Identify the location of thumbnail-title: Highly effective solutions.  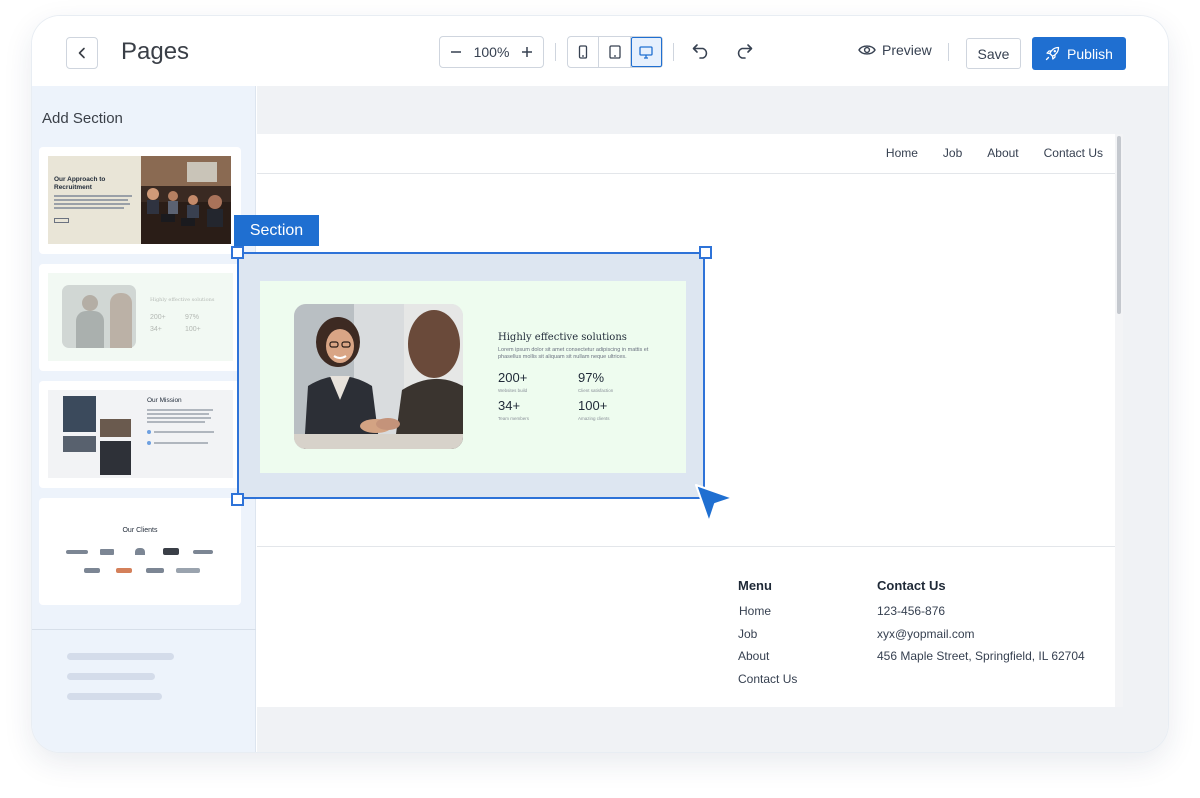
(182, 300).